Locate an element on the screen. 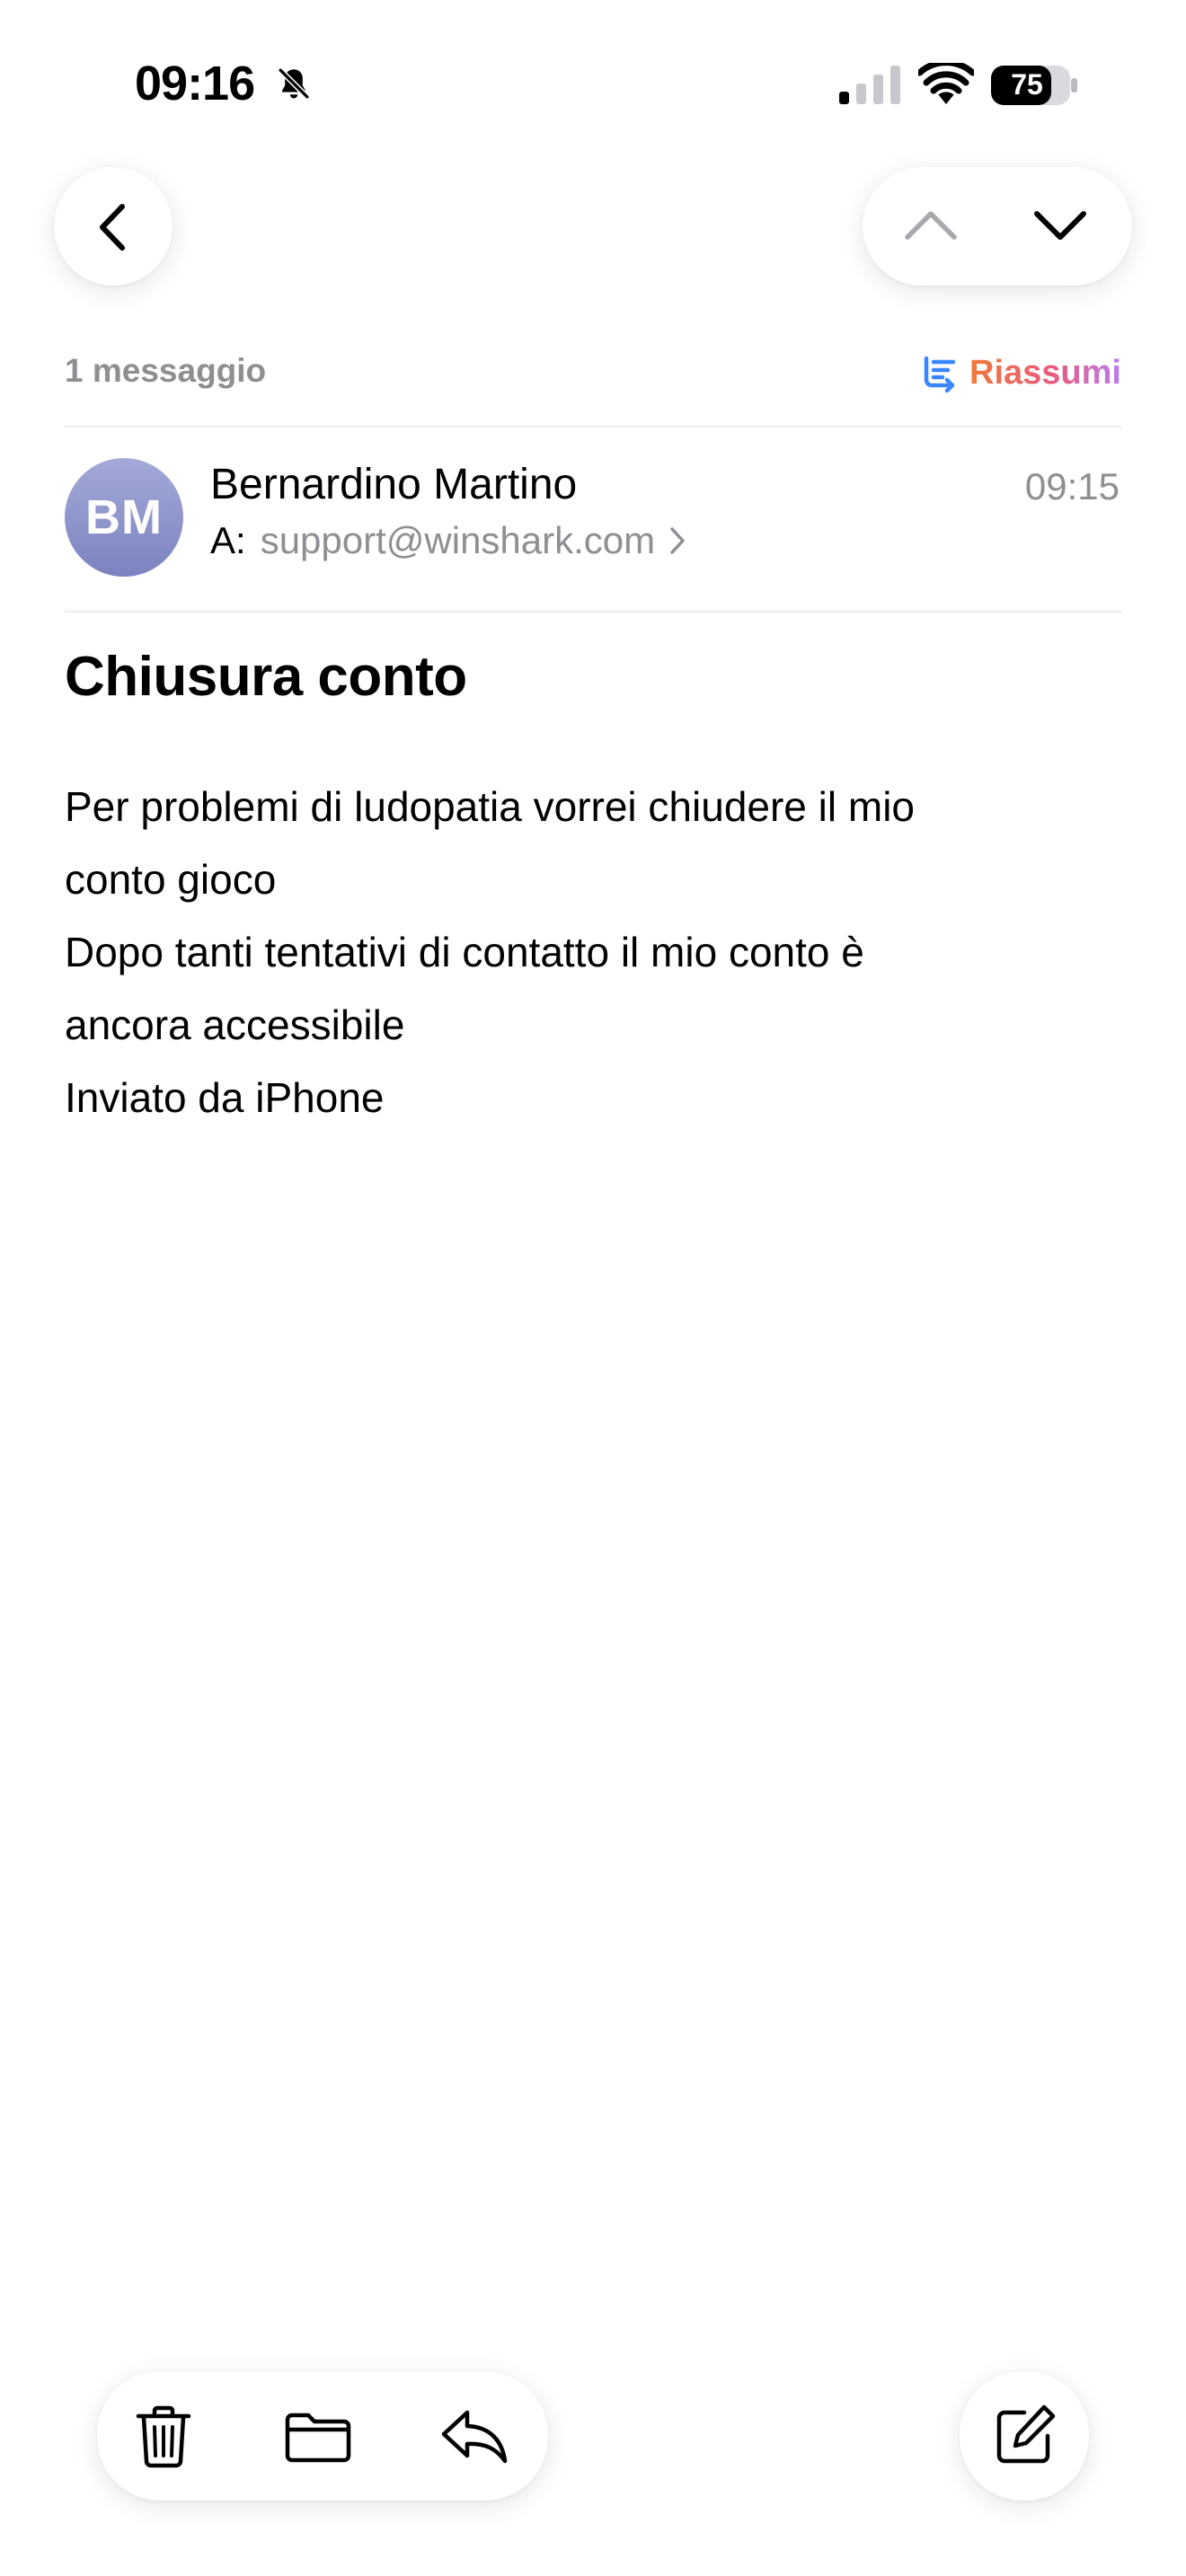 The image size is (1186, 2576). reply-button is located at coordinates (474, 2436).